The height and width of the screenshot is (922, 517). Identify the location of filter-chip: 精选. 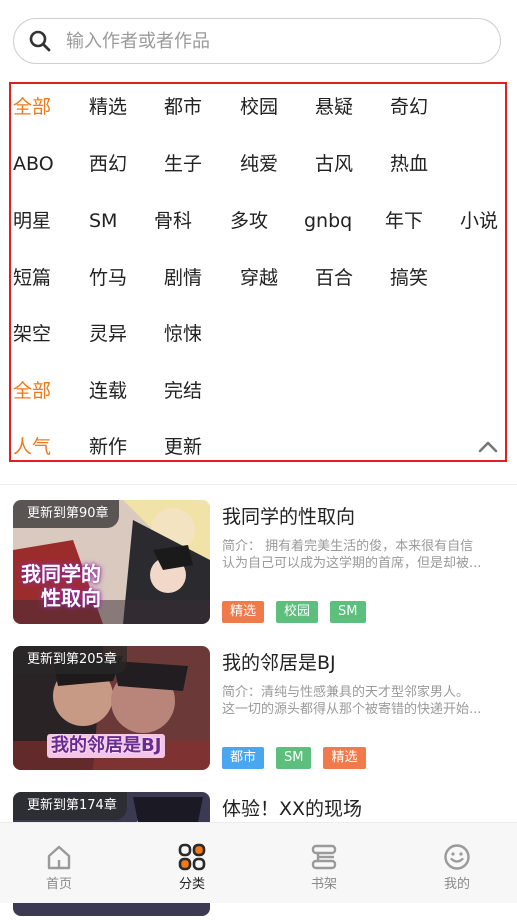
(108, 107).